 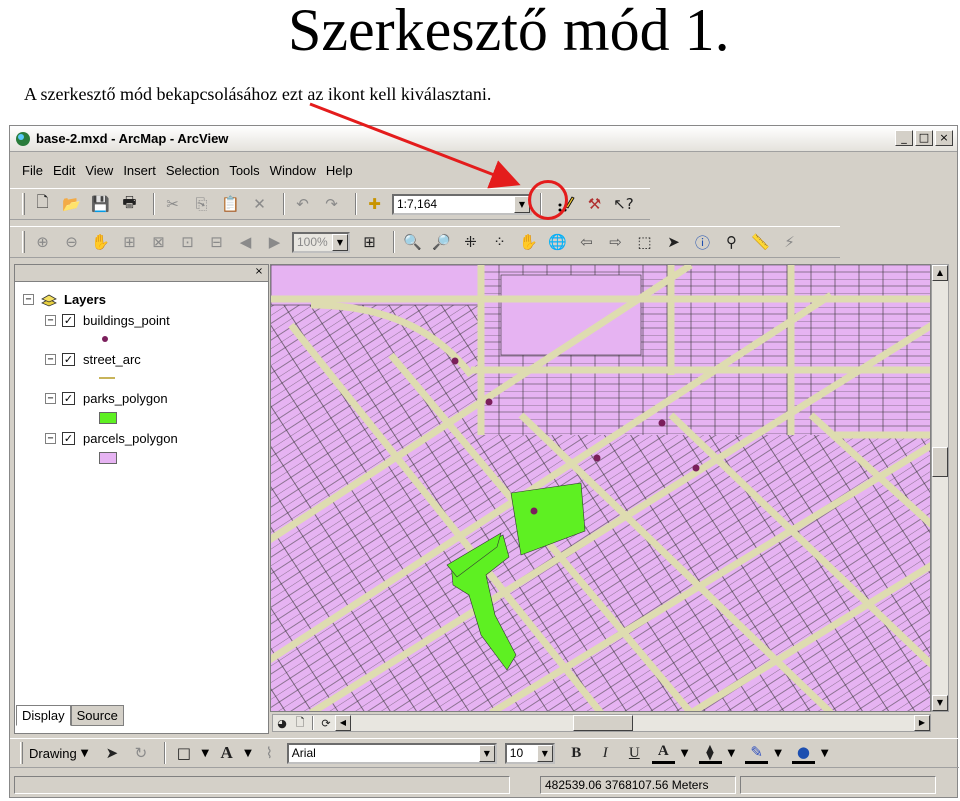 What do you see at coordinates (43, 715) in the screenshot?
I see `tab-display: Display` at bounding box center [43, 715].